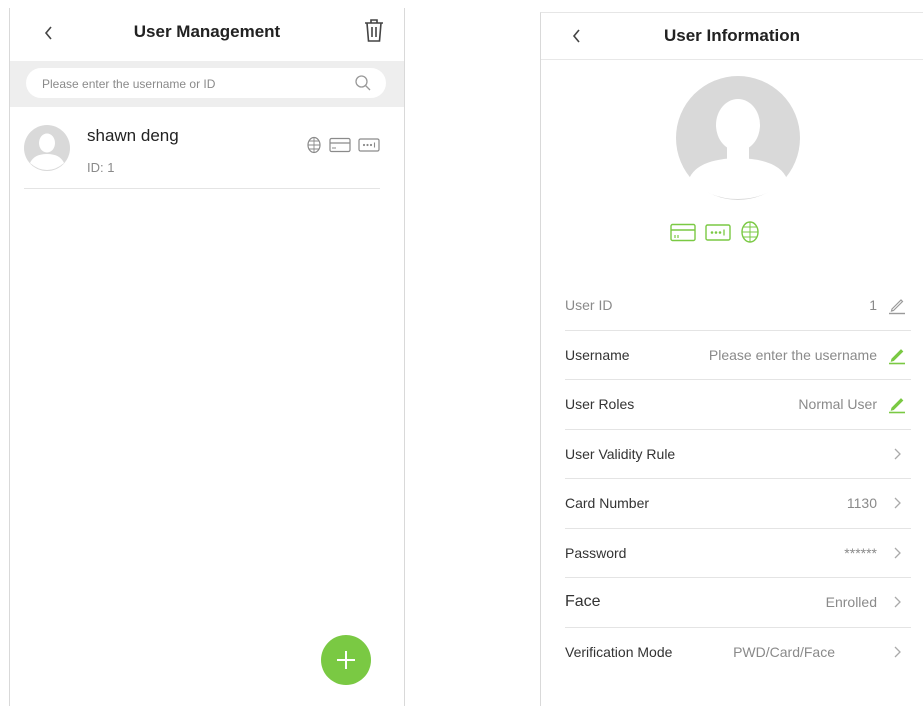  I want to click on search-box, so click(206, 84).